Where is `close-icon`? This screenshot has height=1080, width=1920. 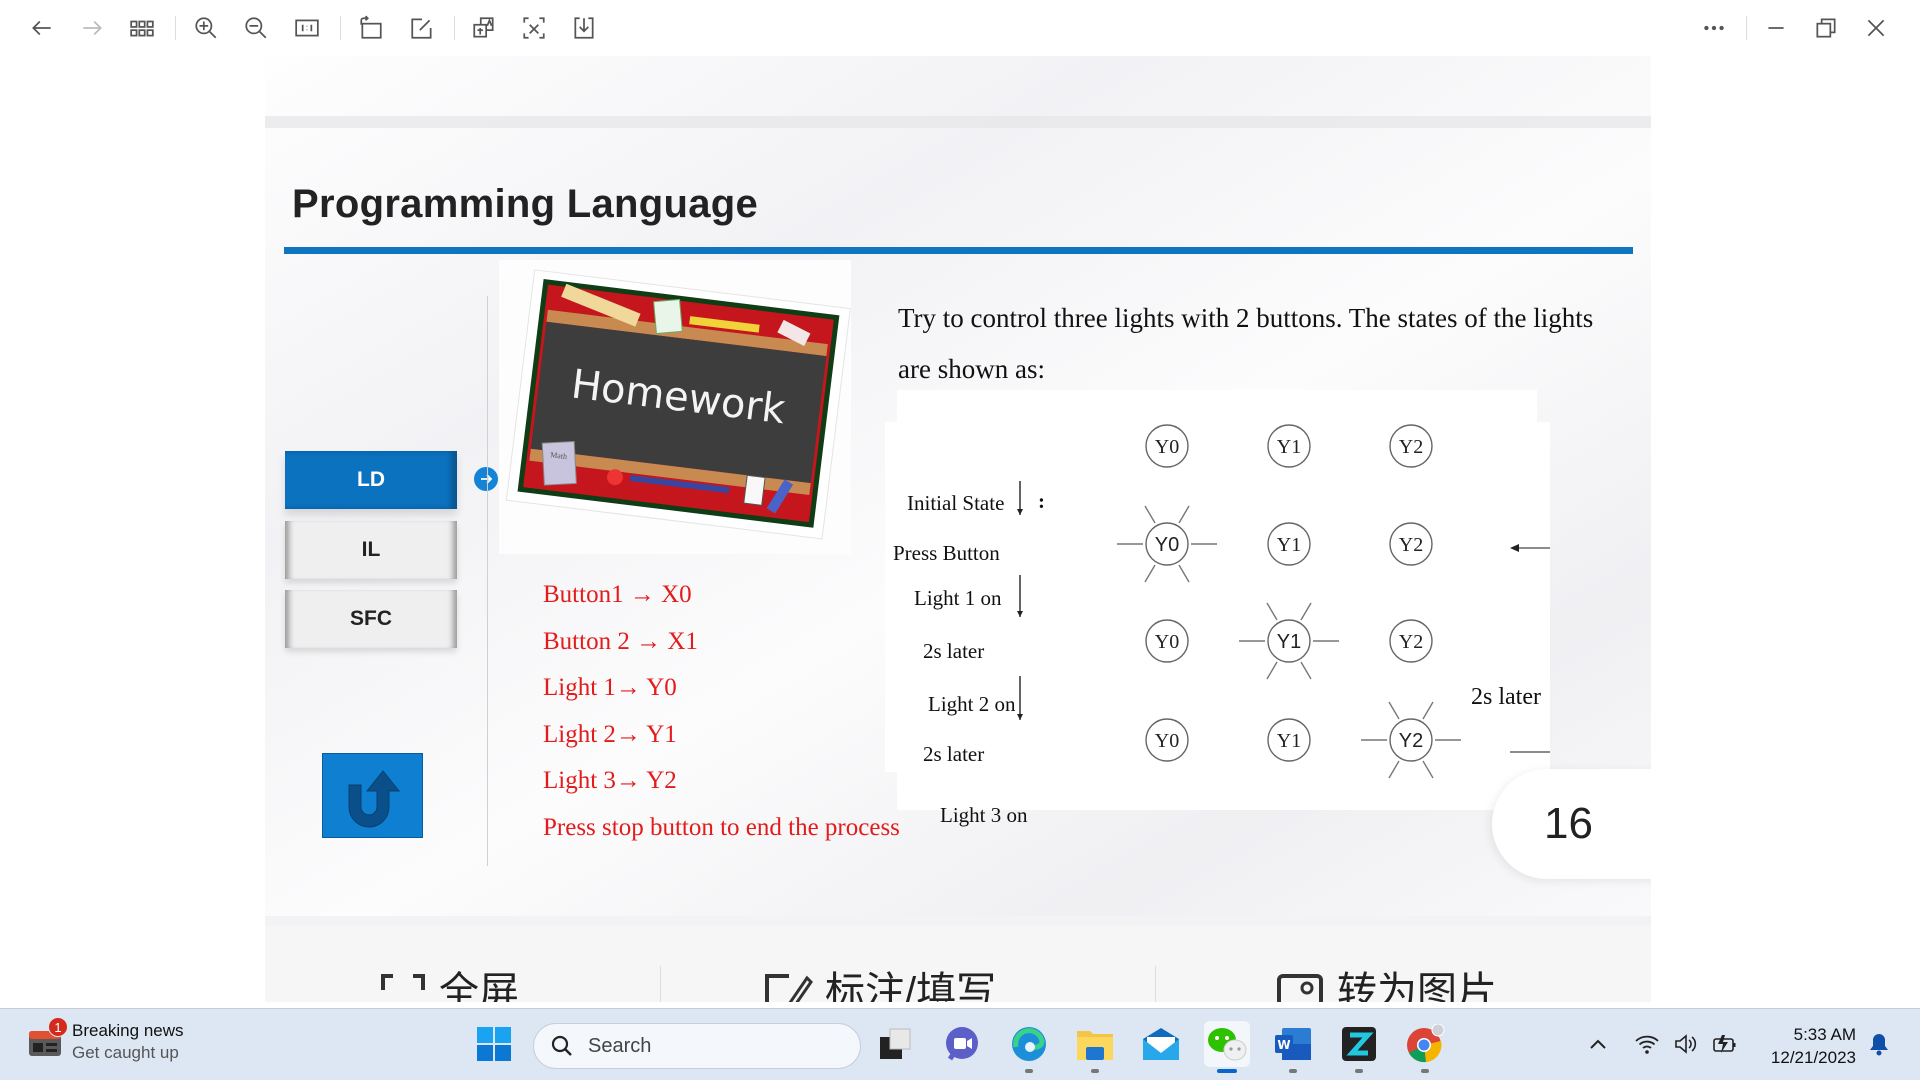 close-icon is located at coordinates (1876, 28).